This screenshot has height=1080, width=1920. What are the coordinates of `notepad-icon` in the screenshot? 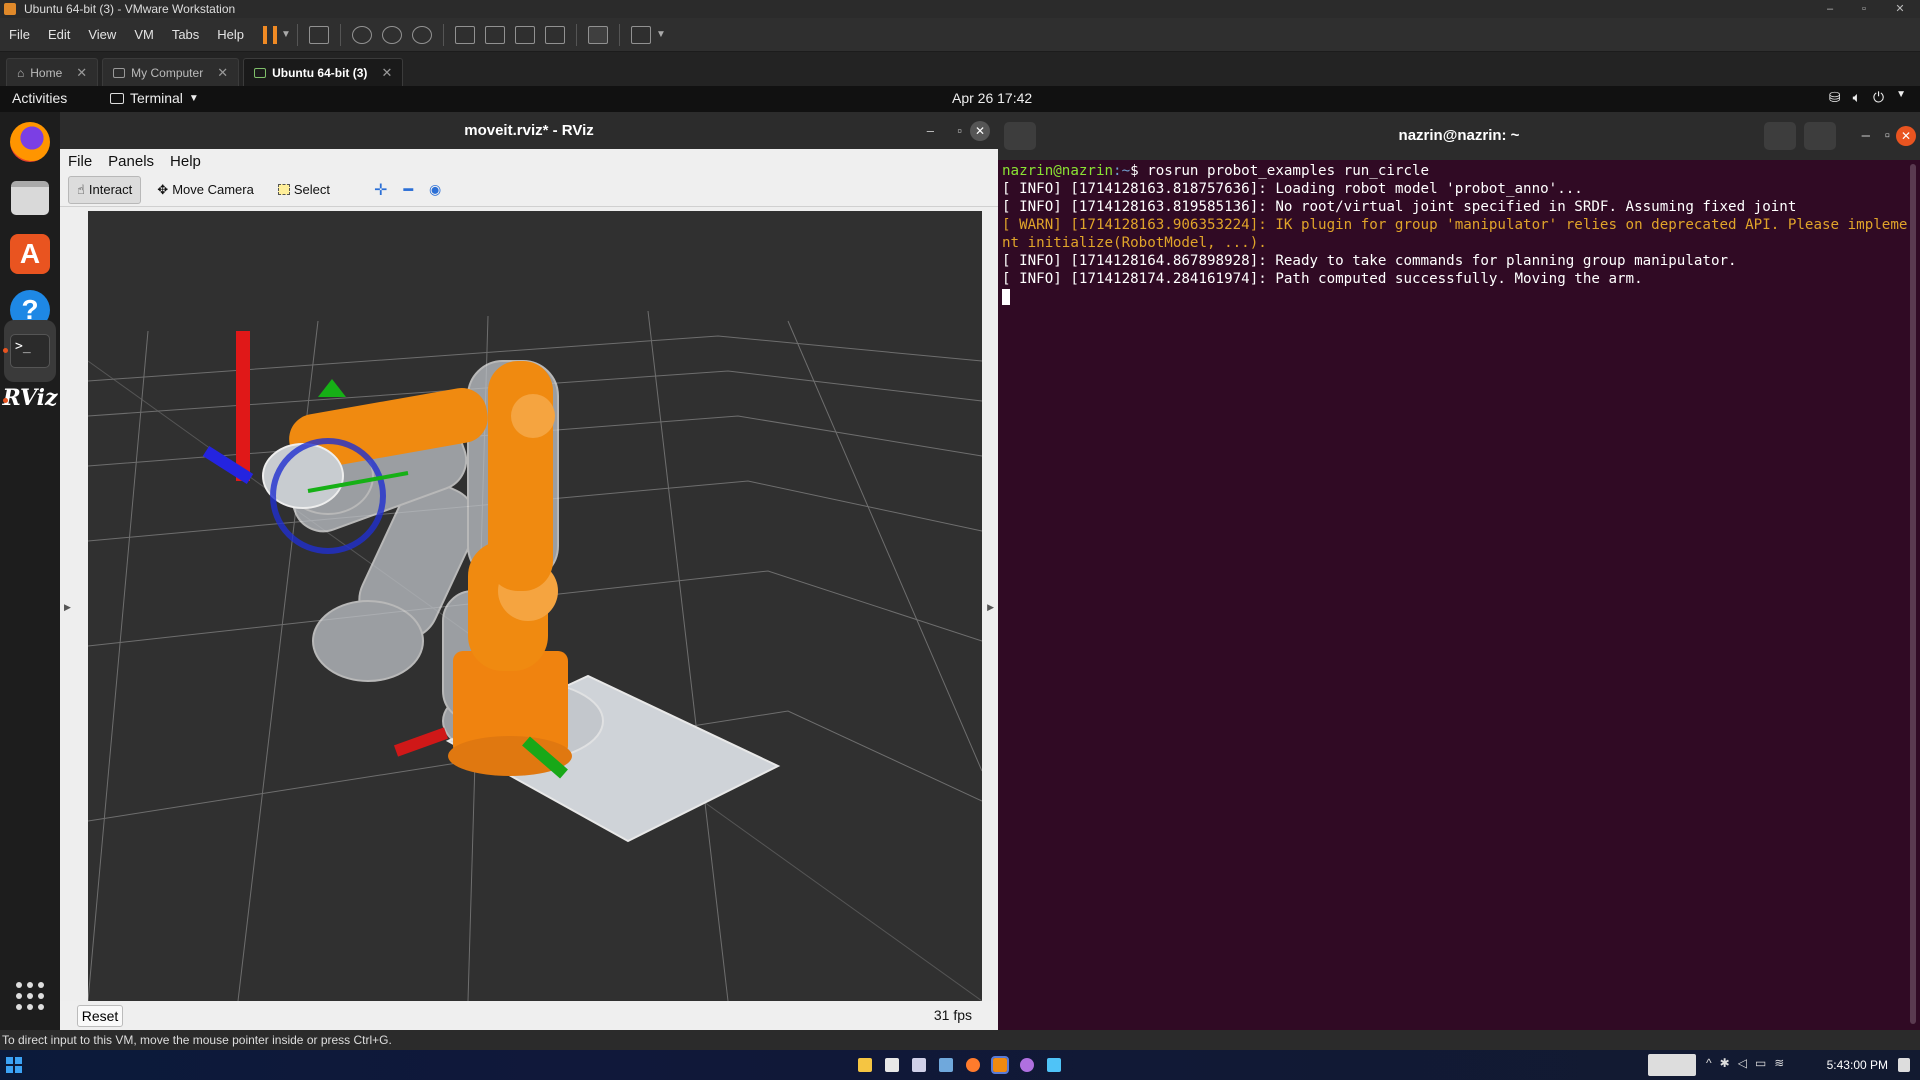 It's located at (892, 1065).